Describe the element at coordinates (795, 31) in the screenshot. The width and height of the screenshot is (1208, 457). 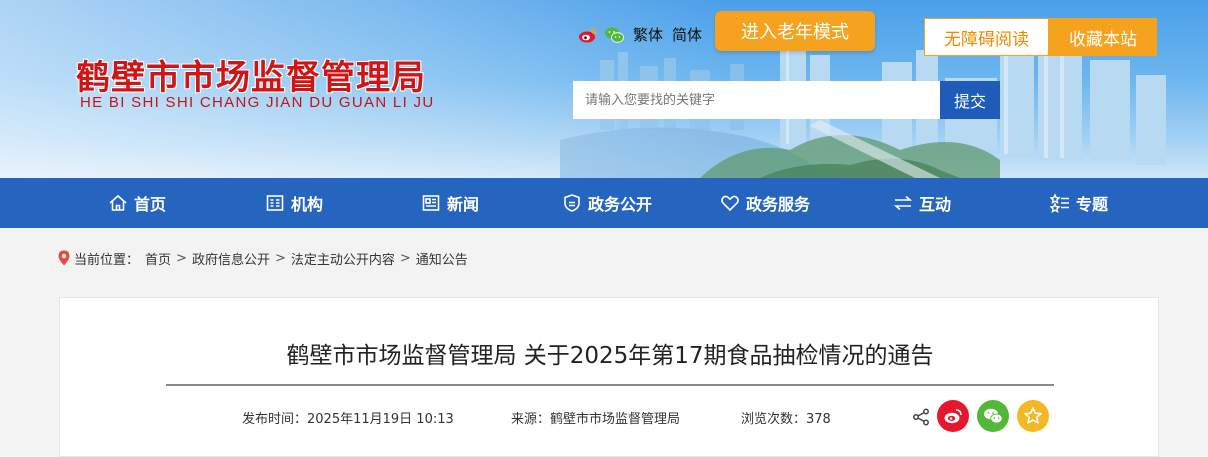
I see `elder-mode-button: 进入老年模式` at that location.